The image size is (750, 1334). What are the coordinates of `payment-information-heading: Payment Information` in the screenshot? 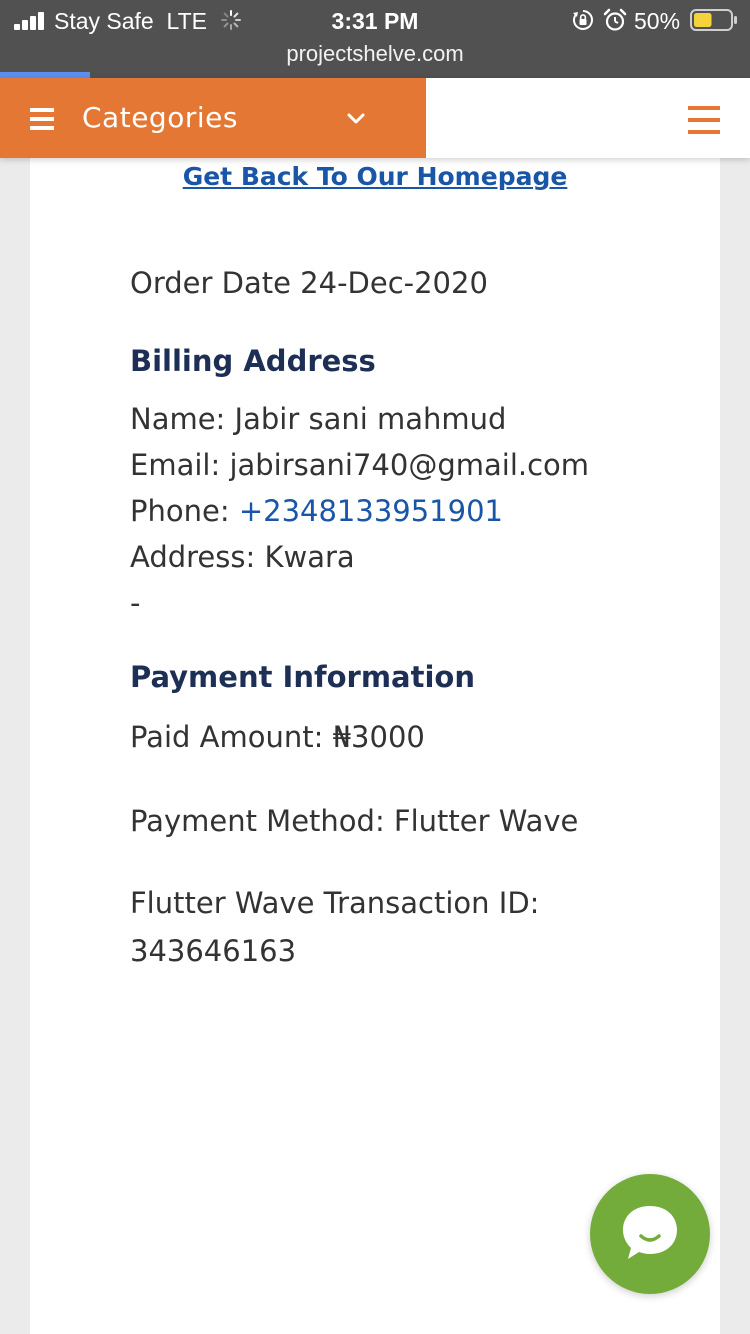 It's located at (302, 677).